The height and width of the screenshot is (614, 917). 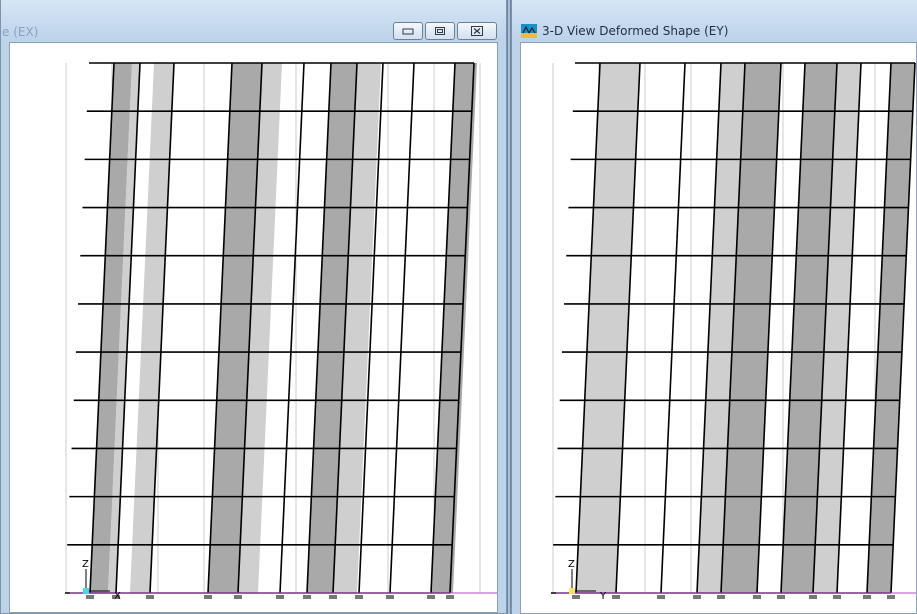 What do you see at coordinates (117, 596) in the screenshot?
I see `axis-label-x: X` at bounding box center [117, 596].